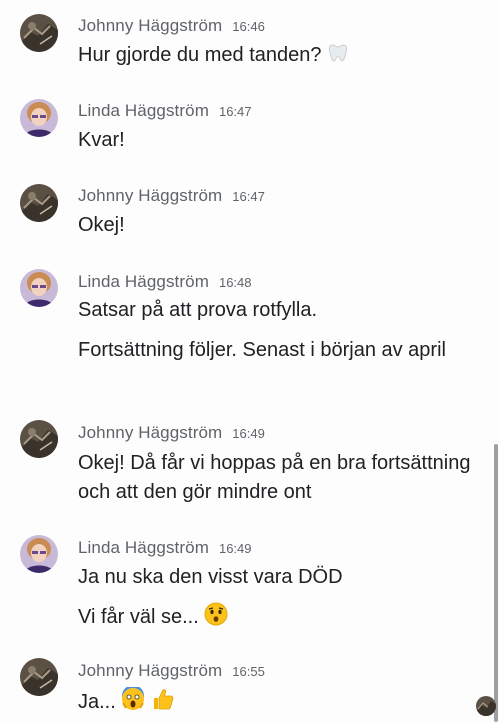 This screenshot has width=500, height=722. What do you see at coordinates (278, 225) in the screenshot?
I see `message-text: Okej!` at bounding box center [278, 225].